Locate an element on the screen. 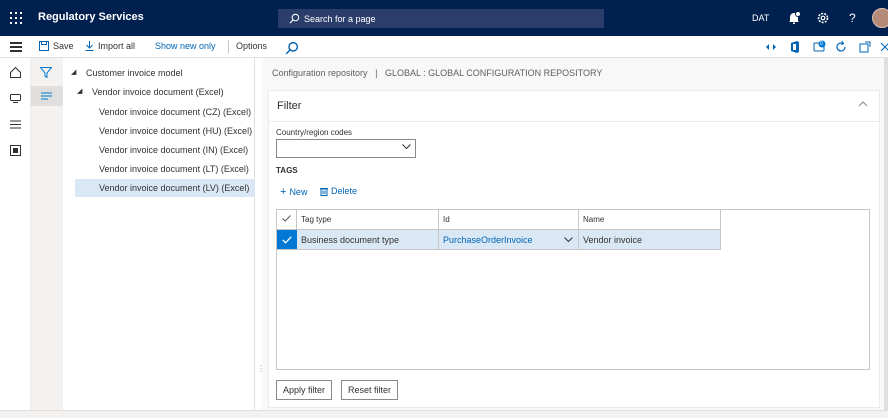  avatar is located at coordinates (880, 18).